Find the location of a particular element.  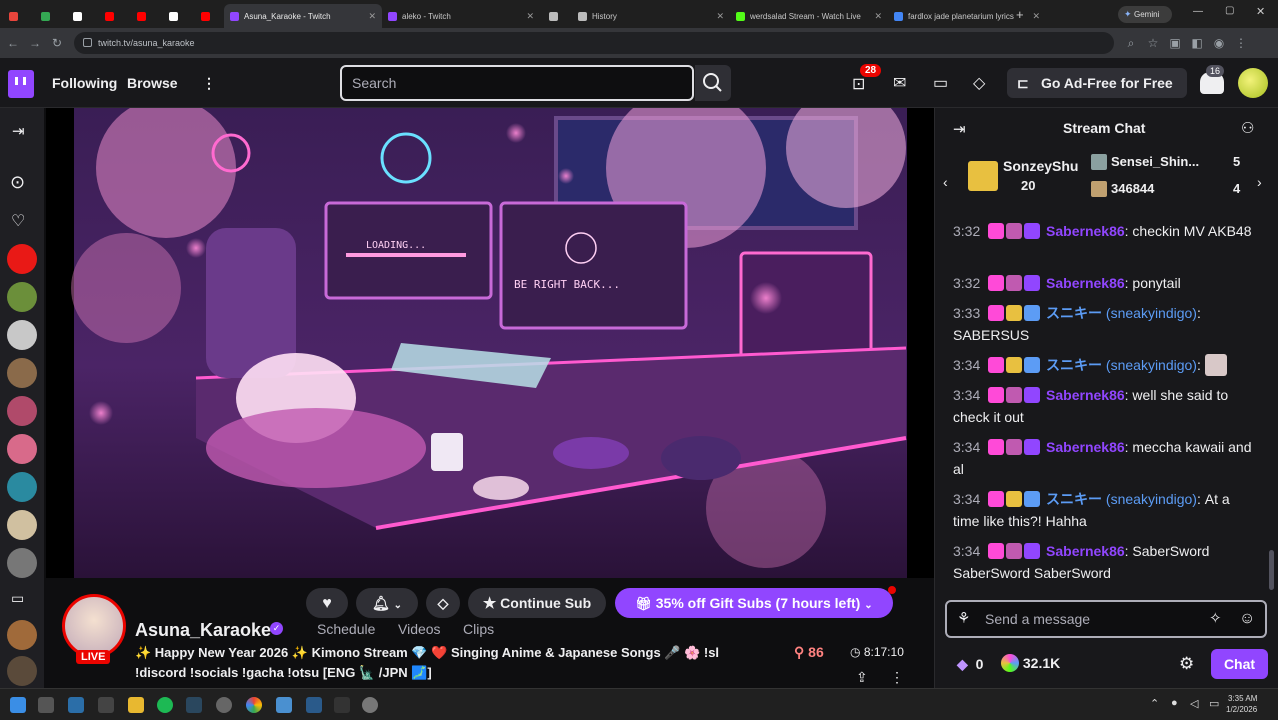

chat-message: 3:34 スニキー (sneakyindigo): is located at coordinates (1103, 365).